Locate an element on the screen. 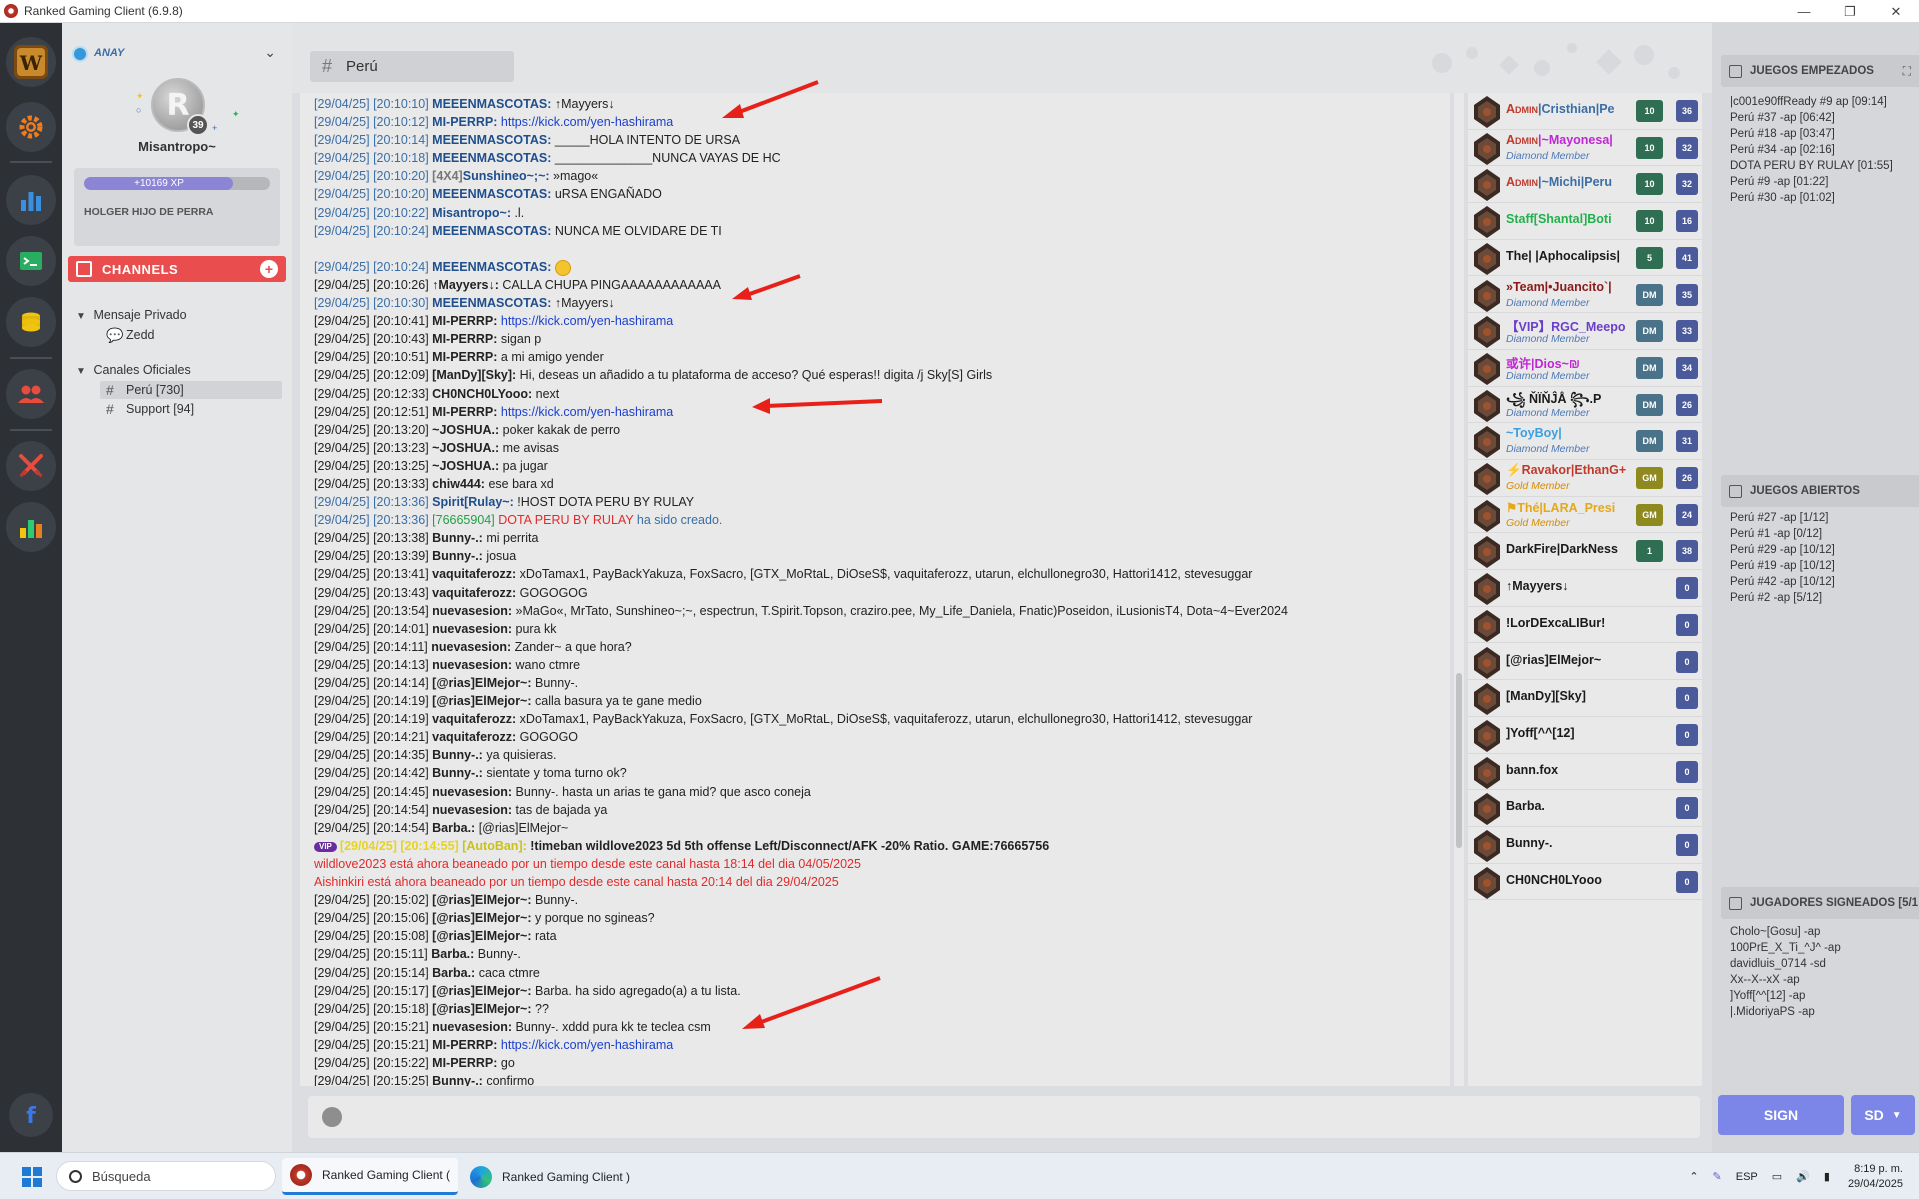 Image resolution: width=1919 pixels, height=1199 pixels. user-row: ↑Mayyers↓ 0 is located at coordinates (1585, 588).